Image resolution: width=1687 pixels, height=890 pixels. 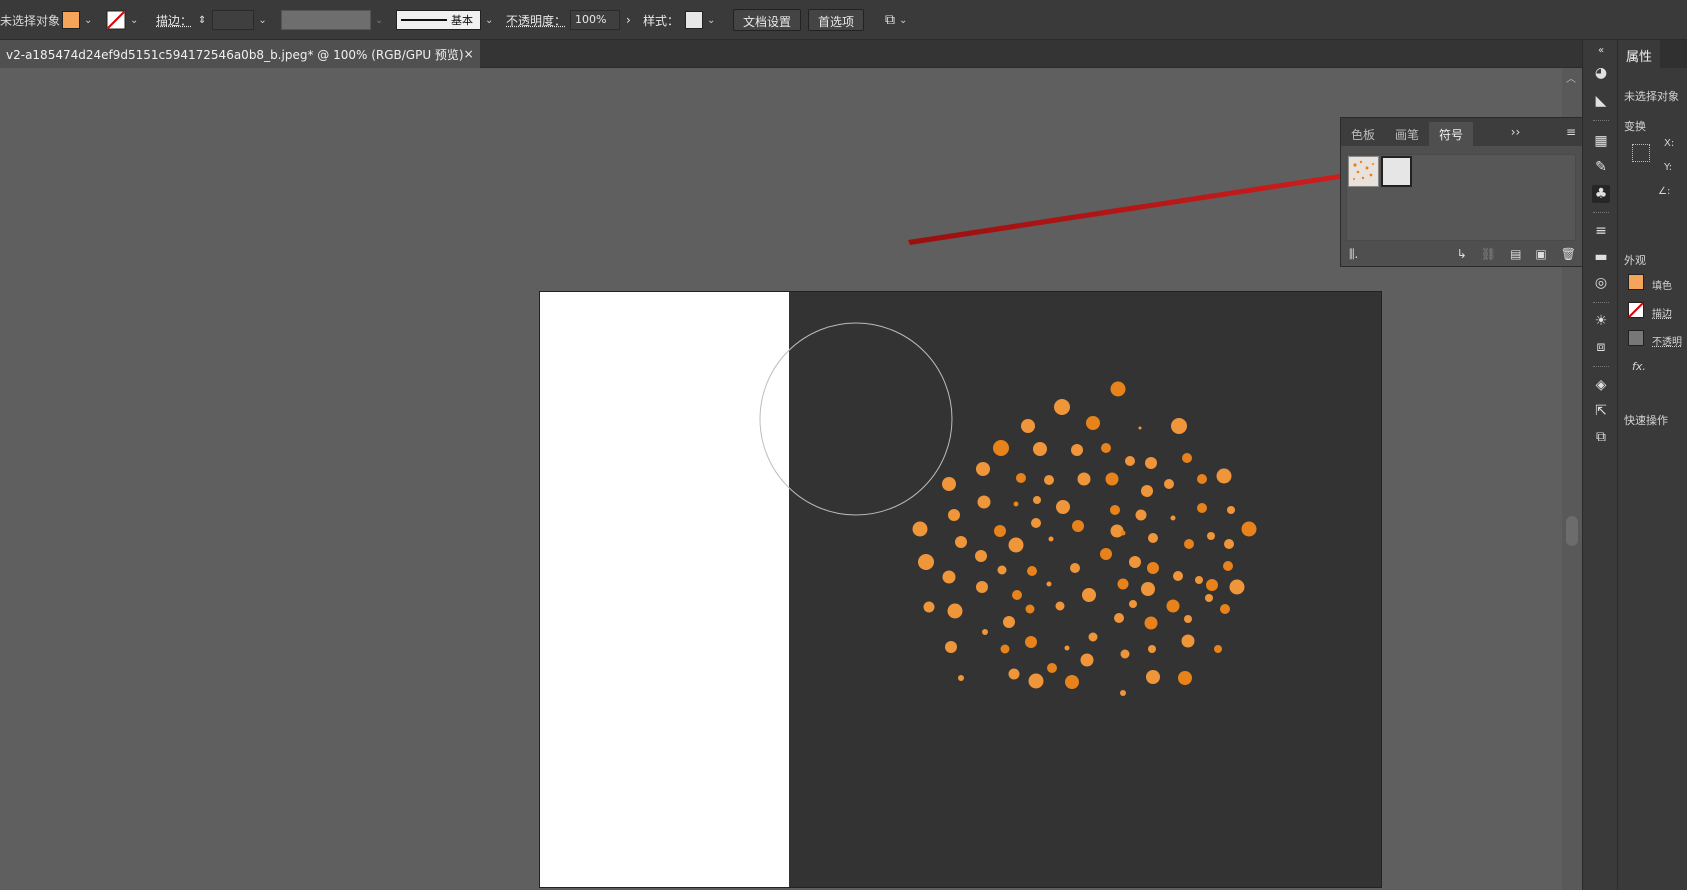 I want to click on symbol-thumbnail-selected, so click(x=1396, y=171).